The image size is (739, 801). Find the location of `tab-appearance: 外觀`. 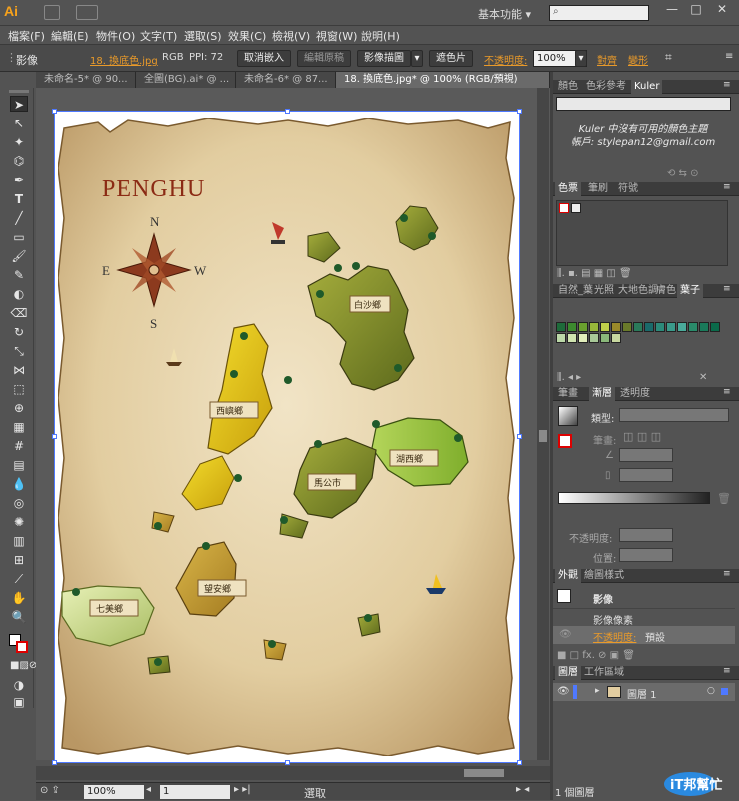

tab-appearance: 外觀 is located at coordinates (568, 576).